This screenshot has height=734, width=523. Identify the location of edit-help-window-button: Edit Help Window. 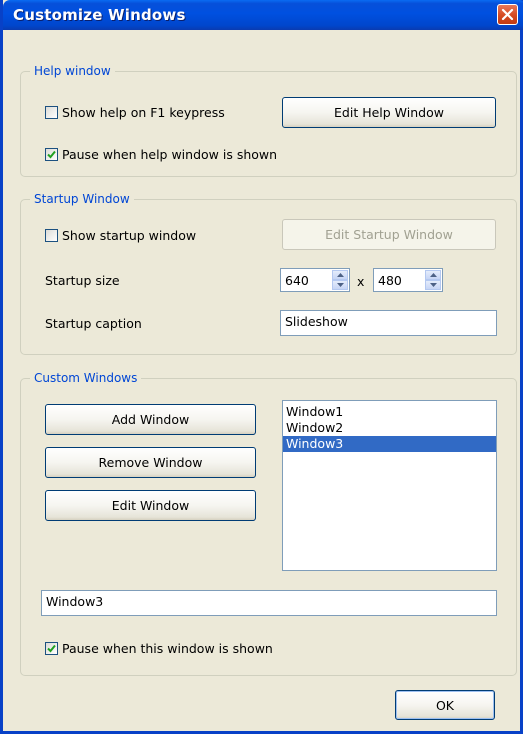
(389, 112).